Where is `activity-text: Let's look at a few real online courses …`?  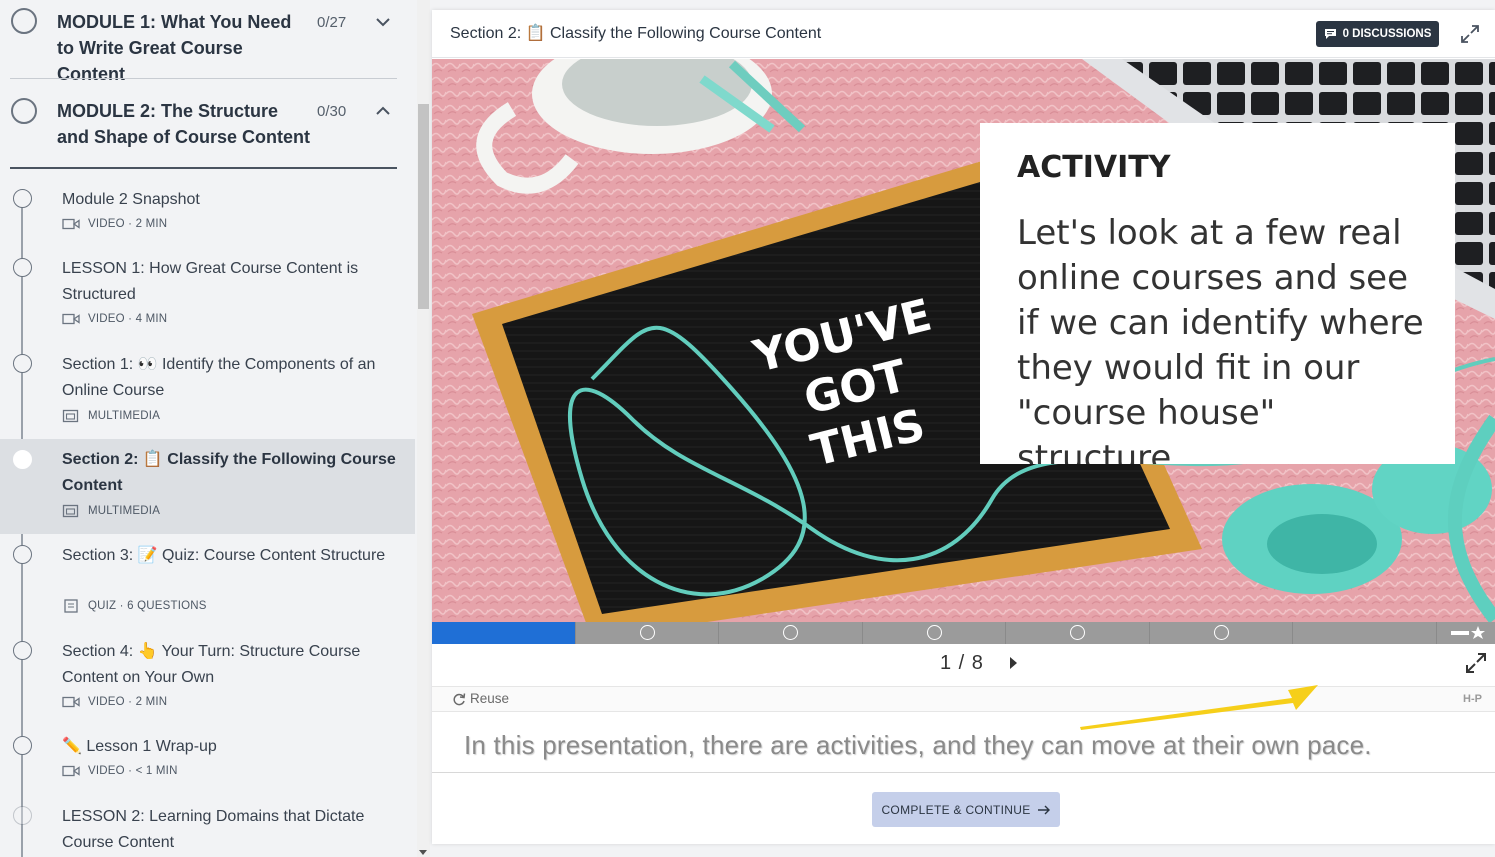 activity-text: Let's look at a few real online courses … is located at coordinates (1220, 338).